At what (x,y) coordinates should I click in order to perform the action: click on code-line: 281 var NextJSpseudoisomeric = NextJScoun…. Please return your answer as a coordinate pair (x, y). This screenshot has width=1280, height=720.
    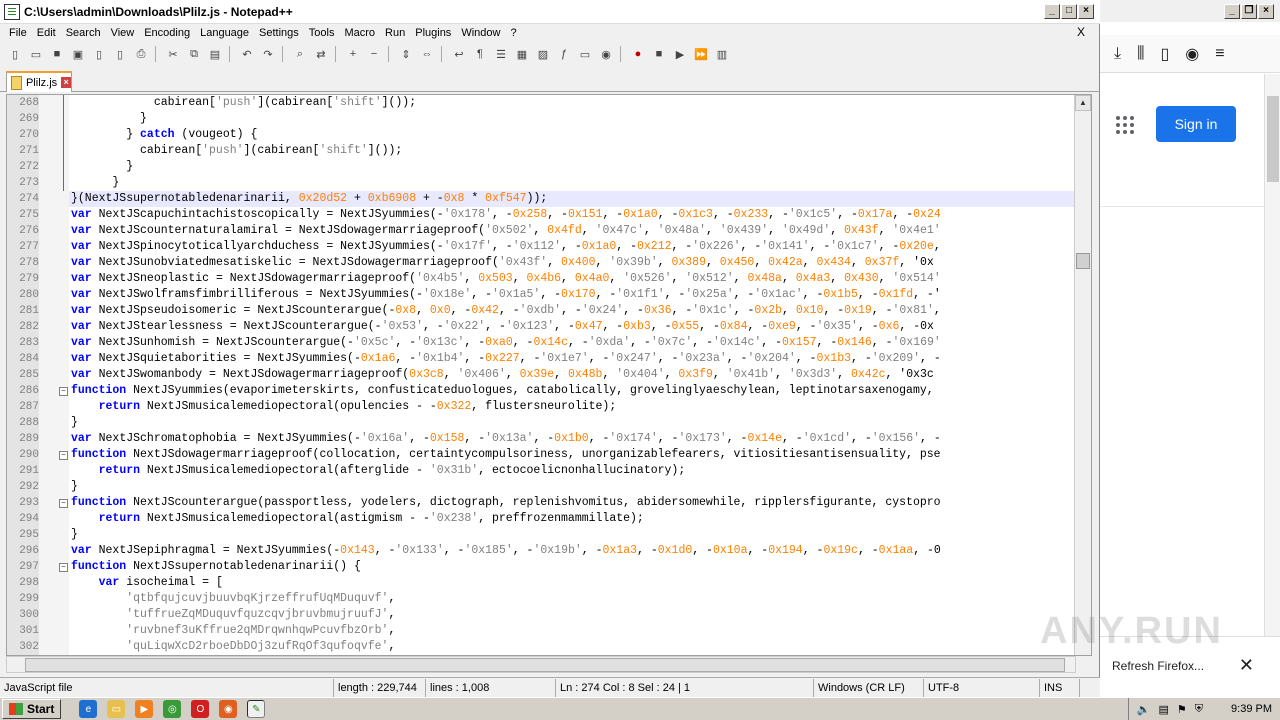
    Looking at the image, I should click on (541, 311).